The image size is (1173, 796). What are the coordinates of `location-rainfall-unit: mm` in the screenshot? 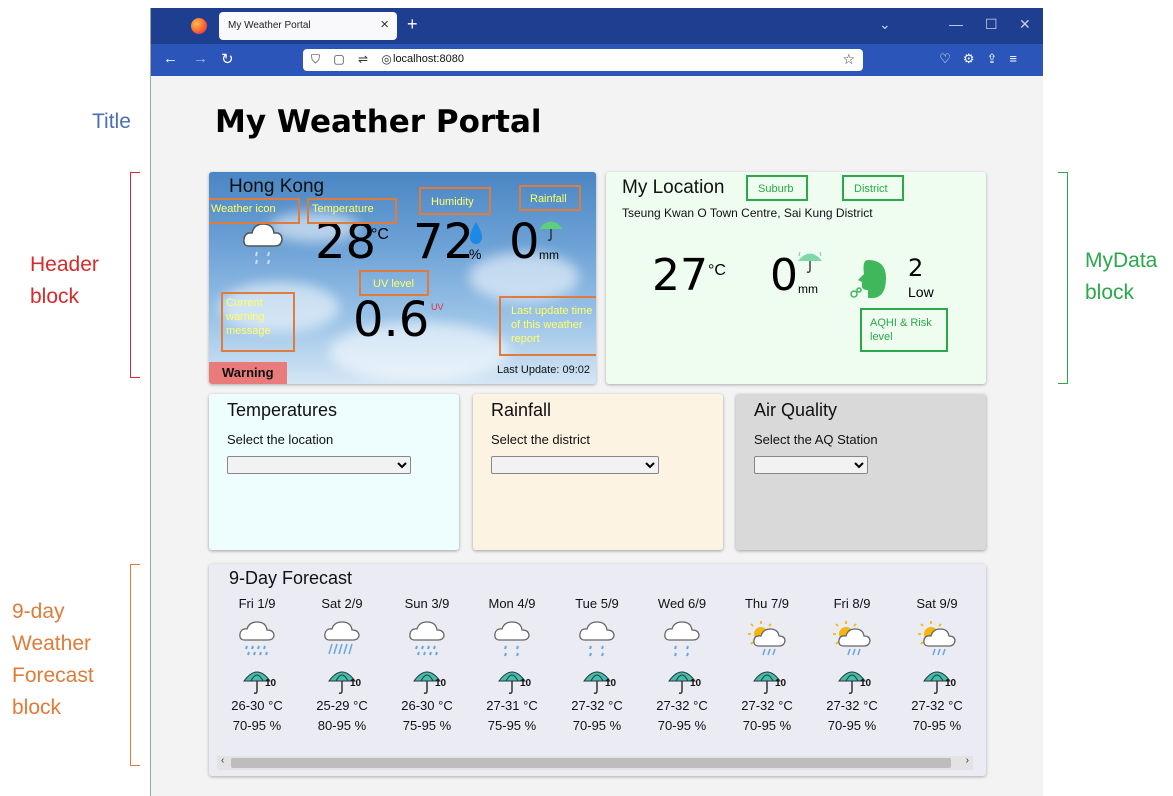 It's located at (808, 289).